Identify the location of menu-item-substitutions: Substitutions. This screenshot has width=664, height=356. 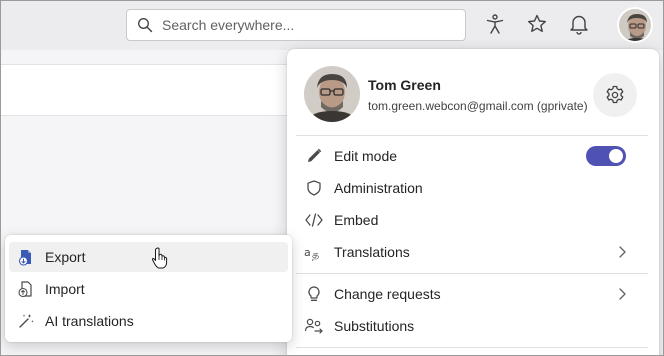
(472, 326).